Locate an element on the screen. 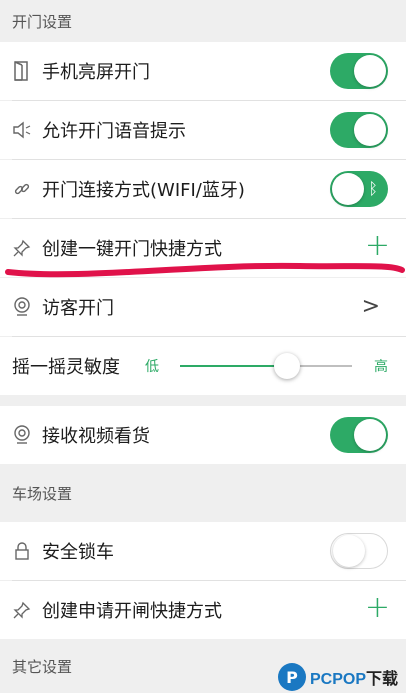 Image resolution: width=406 pixels, height=693 pixels. slider-high-label: 高 is located at coordinates (381, 367).